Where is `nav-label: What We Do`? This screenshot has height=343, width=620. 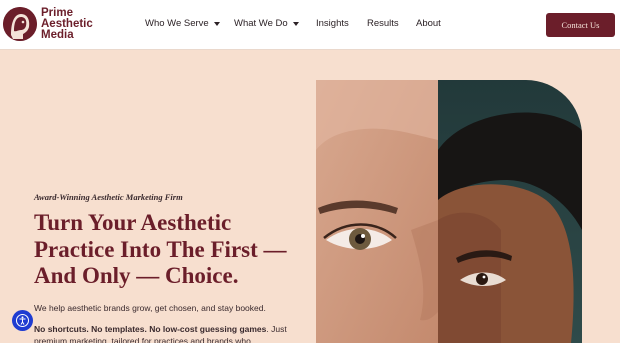 nav-label: What We Do is located at coordinates (261, 23).